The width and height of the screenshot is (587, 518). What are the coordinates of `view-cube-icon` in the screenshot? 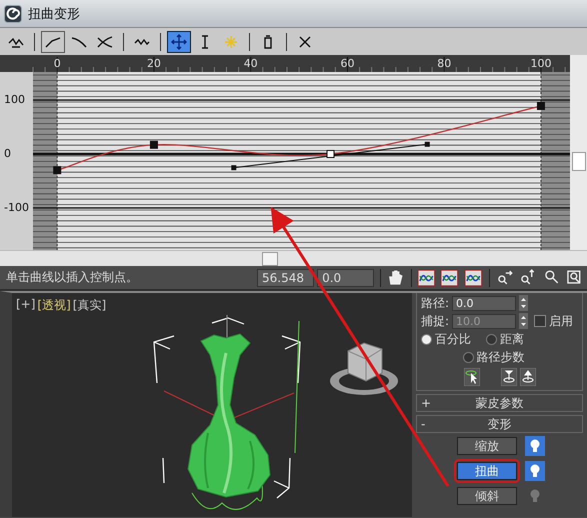 It's located at (364, 368).